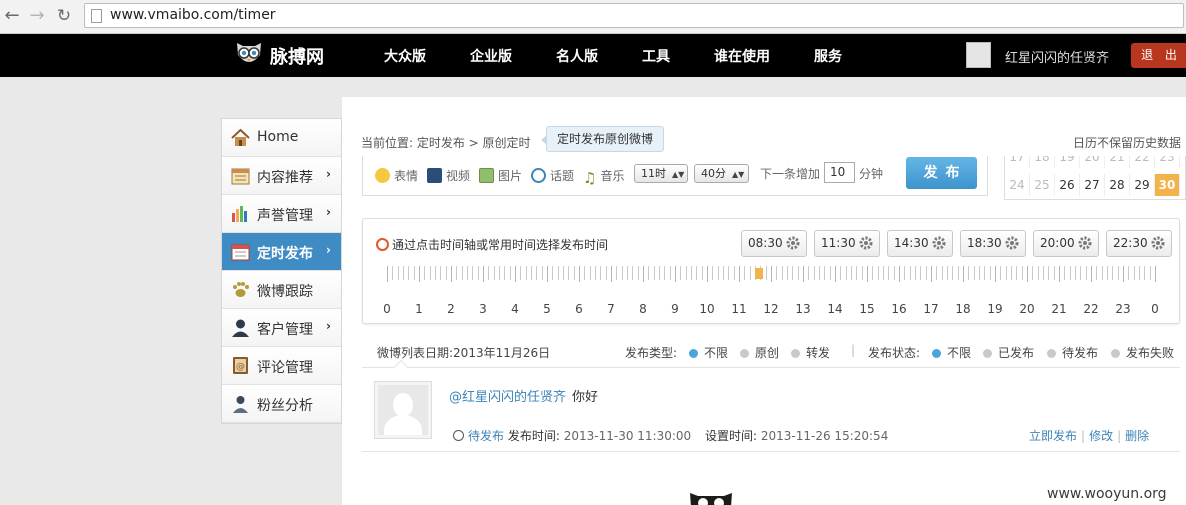 Image resolution: width=1186 pixels, height=505 pixels. Describe the element at coordinates (920, 243) in the screenshot. I see `preset-time-button: 14:30` at that location.